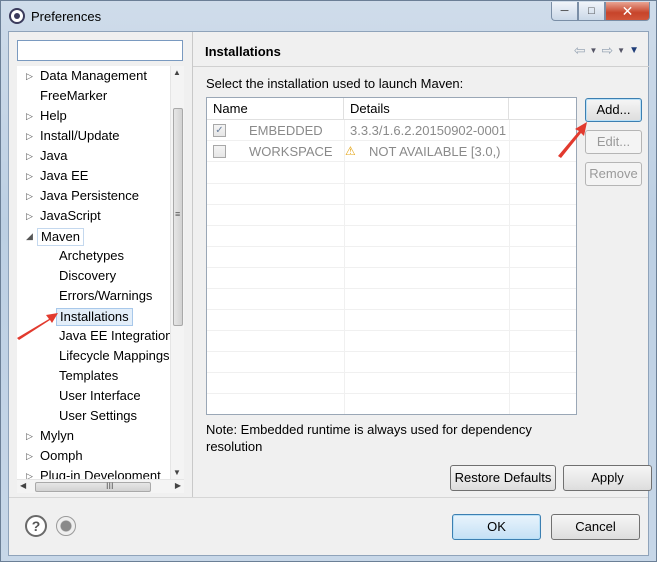 This screenshot has width=657, height=562. Describe the element at coordinates (634, 50) in the screenshot. I see `view-menu-icon: ▼` at that location.